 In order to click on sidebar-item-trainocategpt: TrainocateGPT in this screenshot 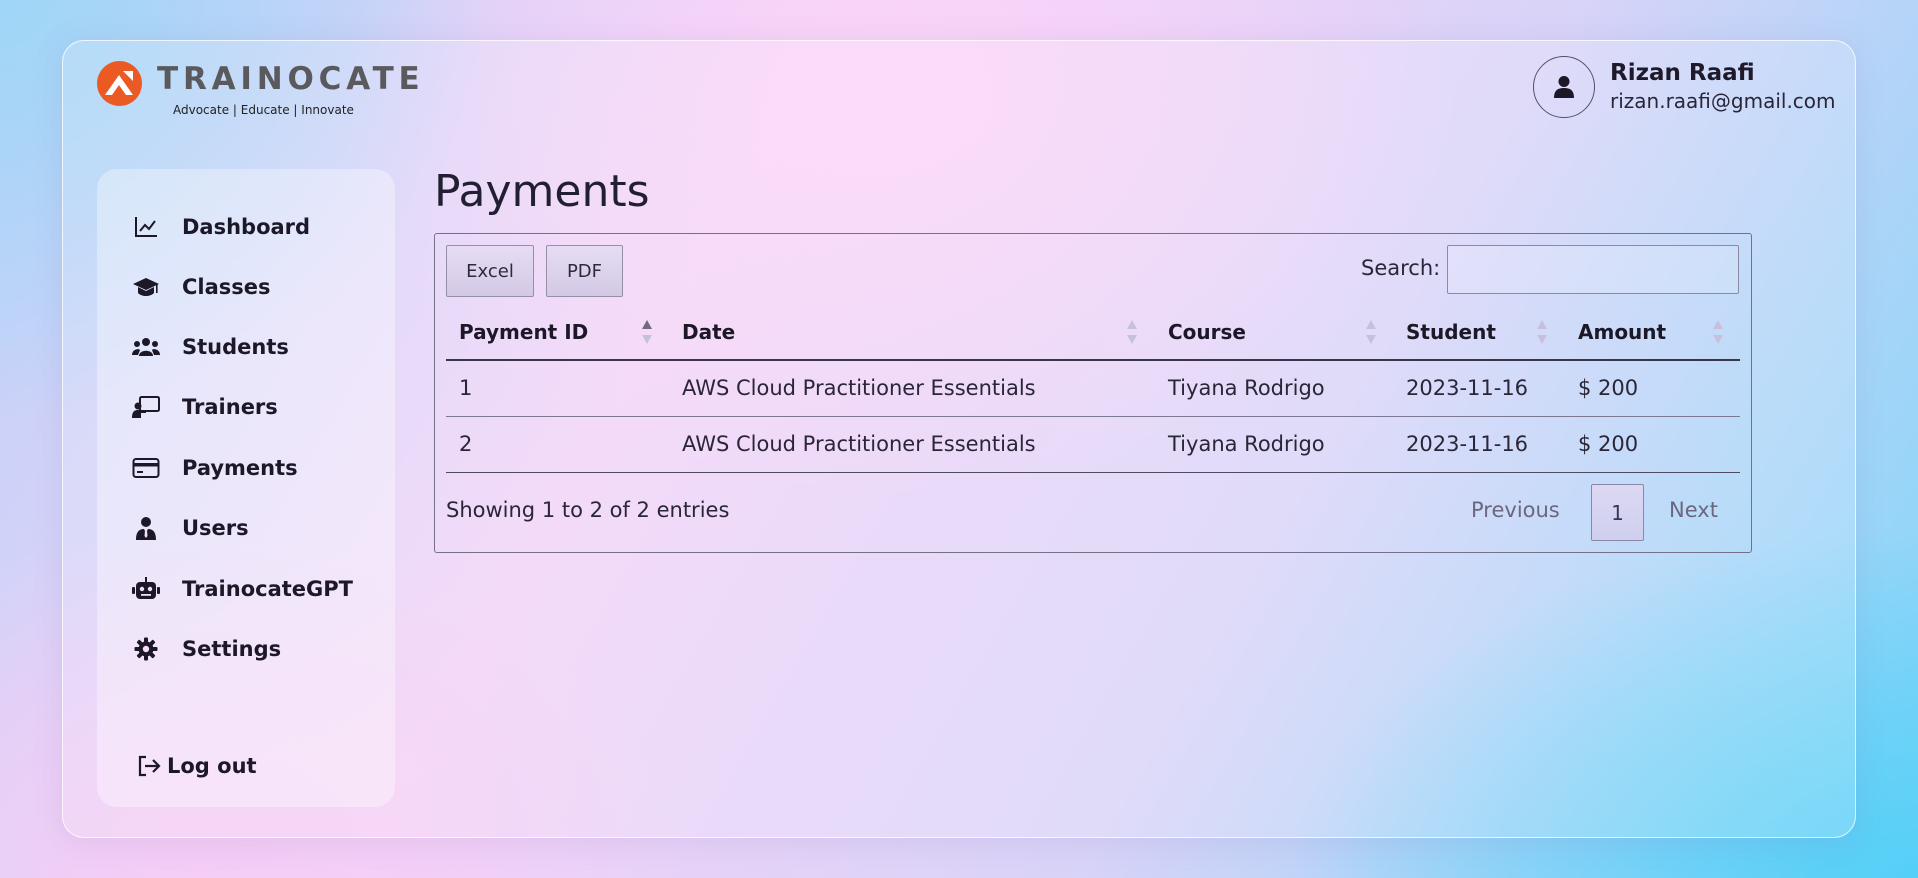, I will do `click(242, 589)`.